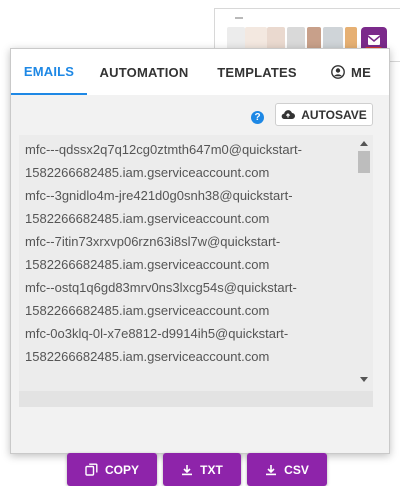  I want to click on extension-logo-icon, so click(374, 40).